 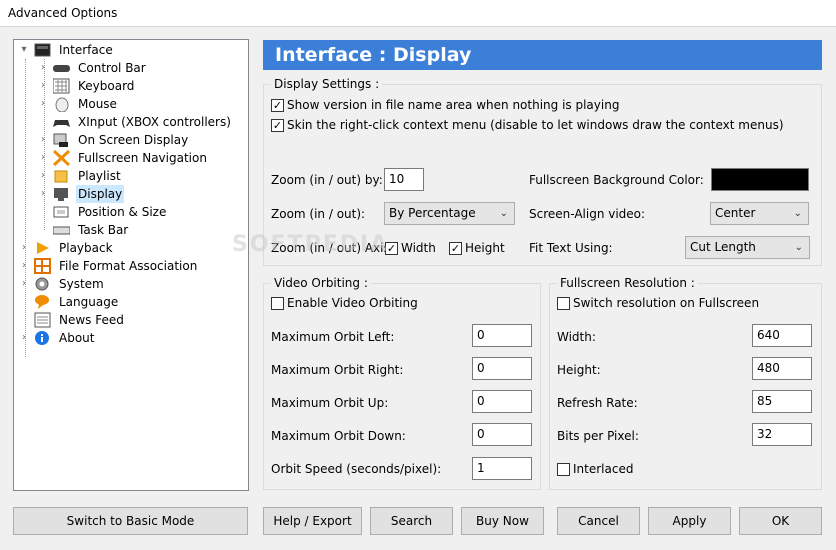 What do you see at coordinates (77, 338) in the screenshot?
I see `tree-item-label: About` at bounding box center [77, 338].